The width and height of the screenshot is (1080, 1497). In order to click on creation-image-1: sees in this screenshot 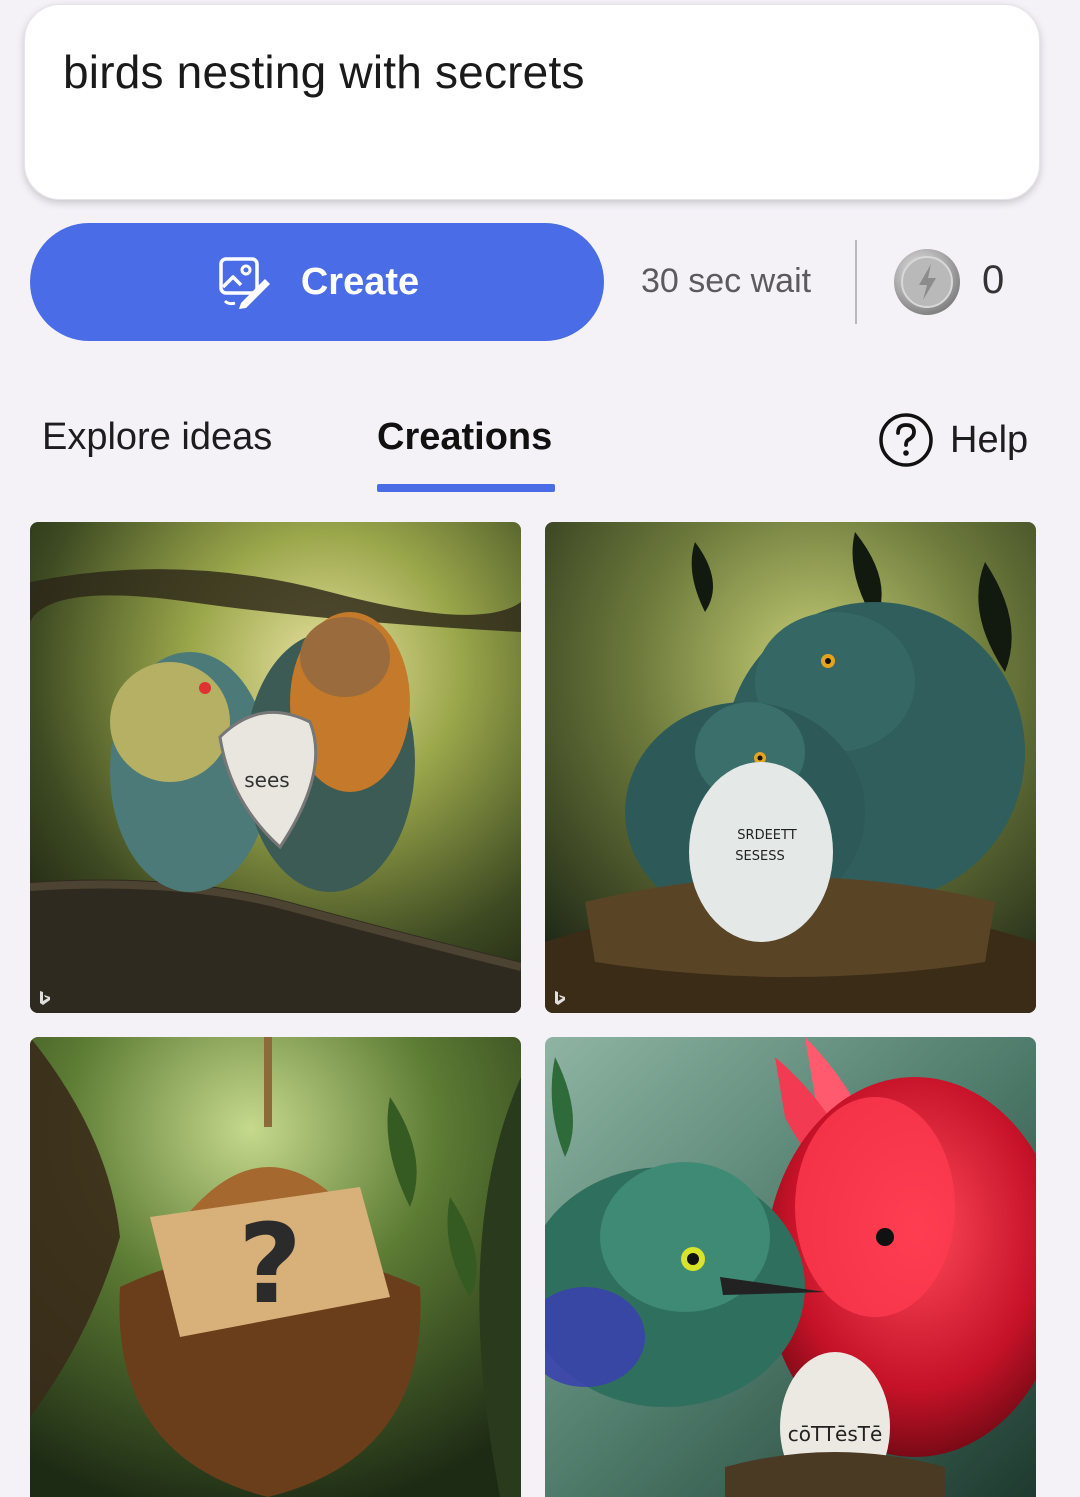, I will do `click(275, 767)`.